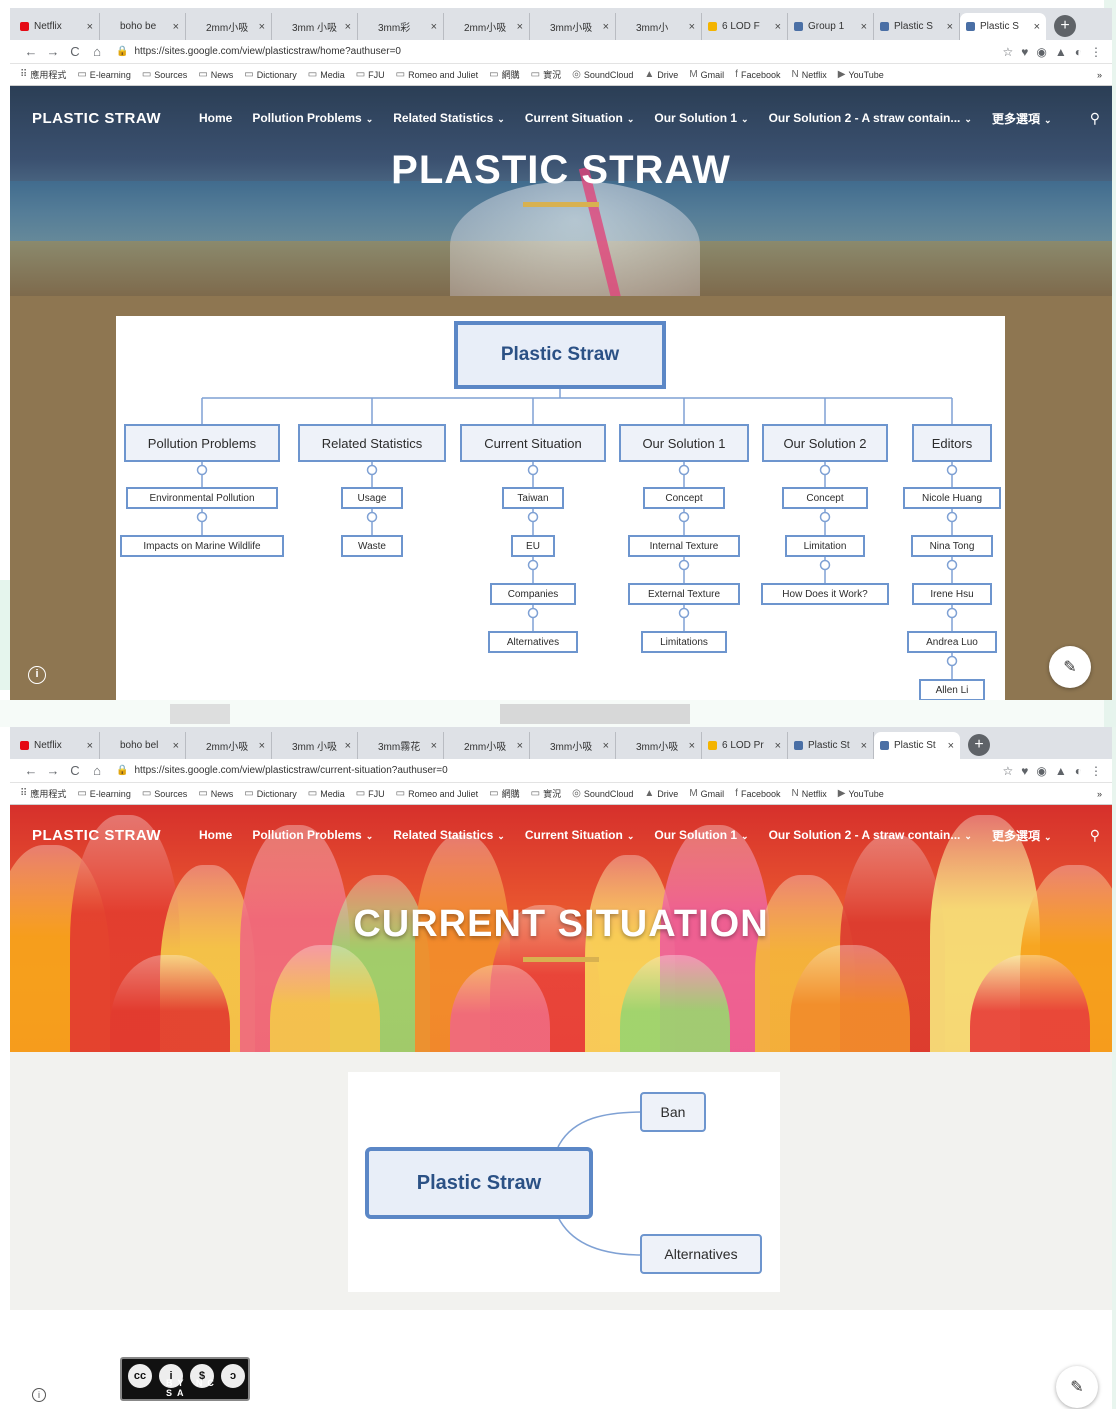  I want to click on search-icon: ⚲, so click(1095, 835).